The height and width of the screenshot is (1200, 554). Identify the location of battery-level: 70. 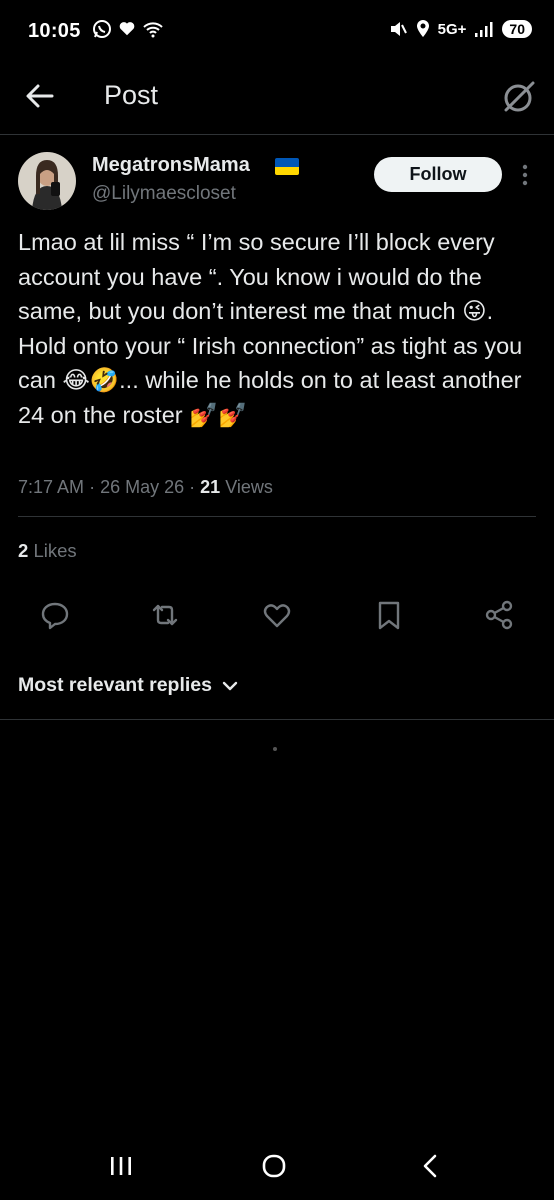
(517, 29).